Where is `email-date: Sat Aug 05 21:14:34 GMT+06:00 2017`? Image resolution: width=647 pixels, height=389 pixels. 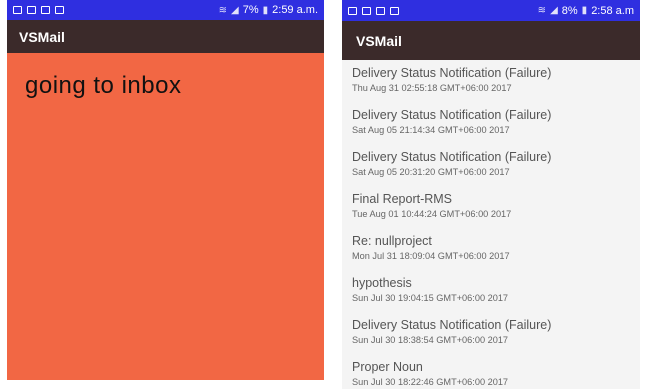
email-date: Sat Aug 05 21:14:34 GMT+06:00 2017 is located at coordinates (431, 130).